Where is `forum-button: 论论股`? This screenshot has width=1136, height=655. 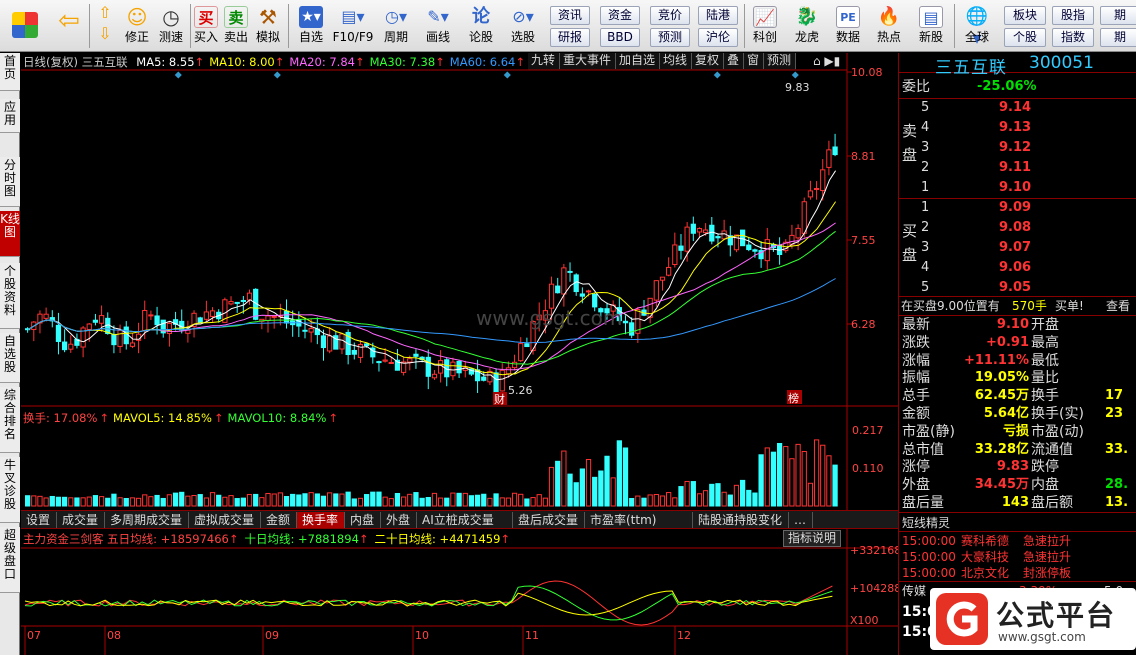 forum-button: 论论股 is located at coordinates (481, 26).